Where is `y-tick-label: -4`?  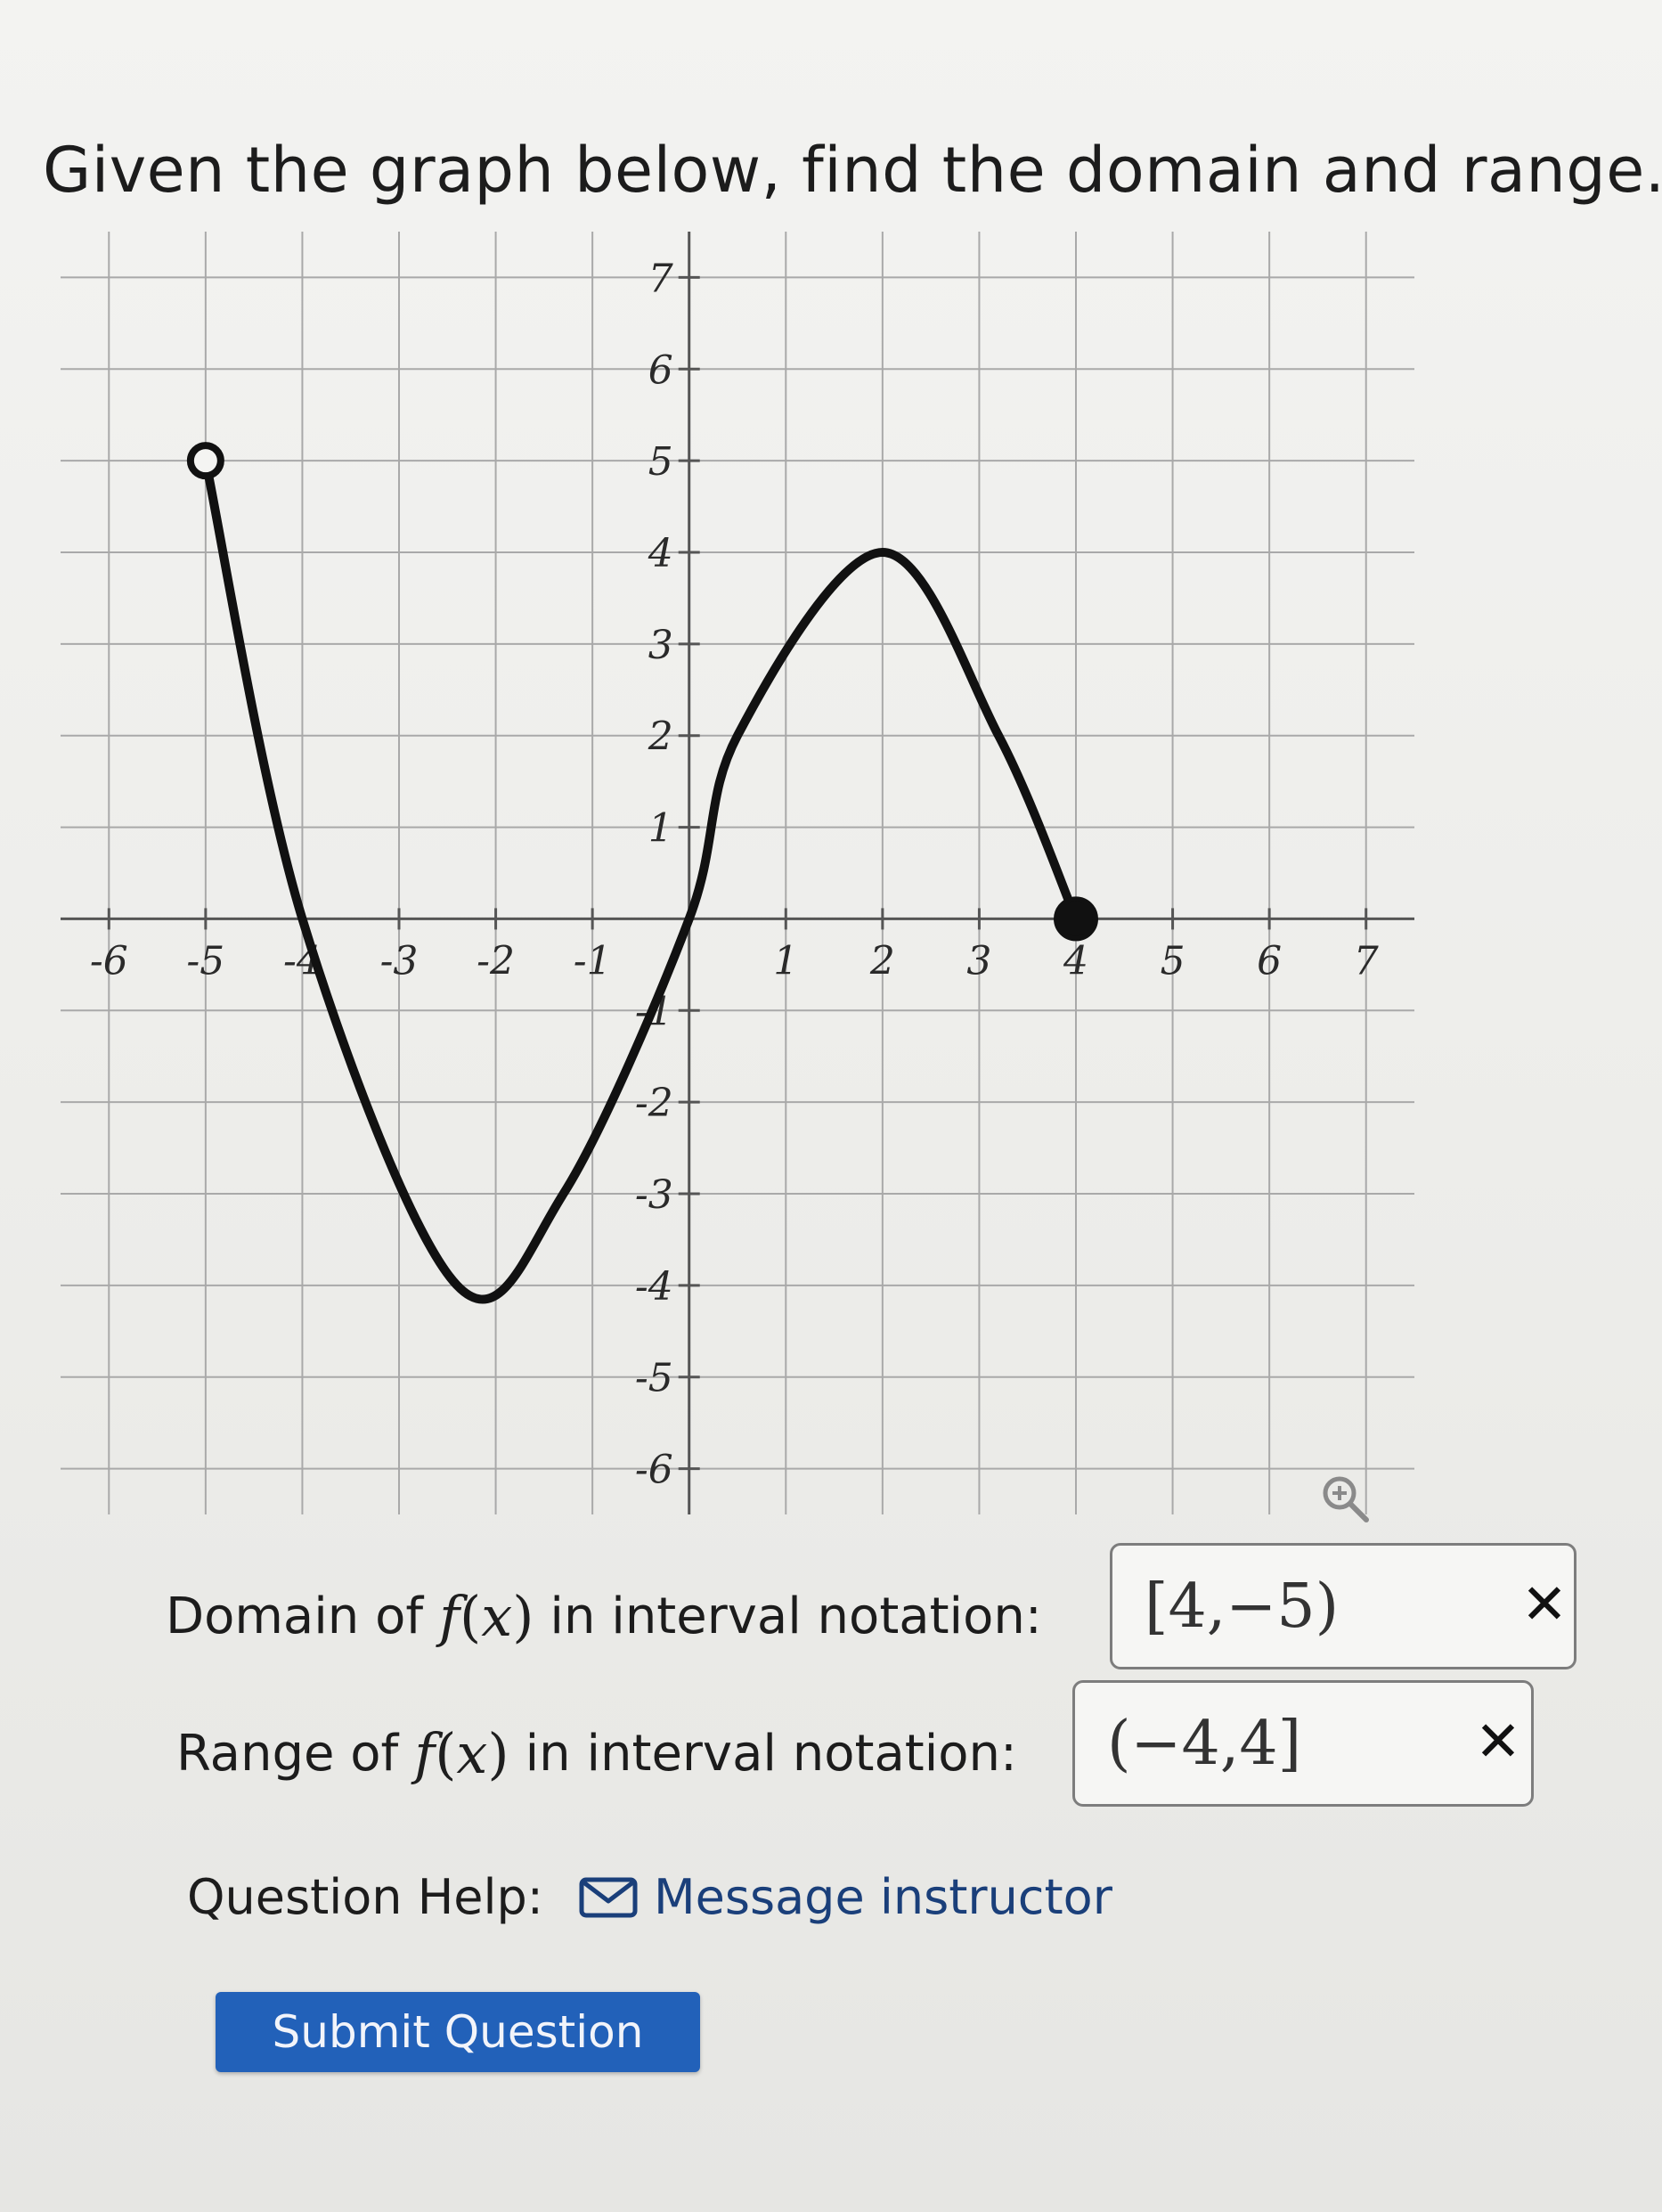
y-tick-label: -4 is located at coordinates (654, 1287).